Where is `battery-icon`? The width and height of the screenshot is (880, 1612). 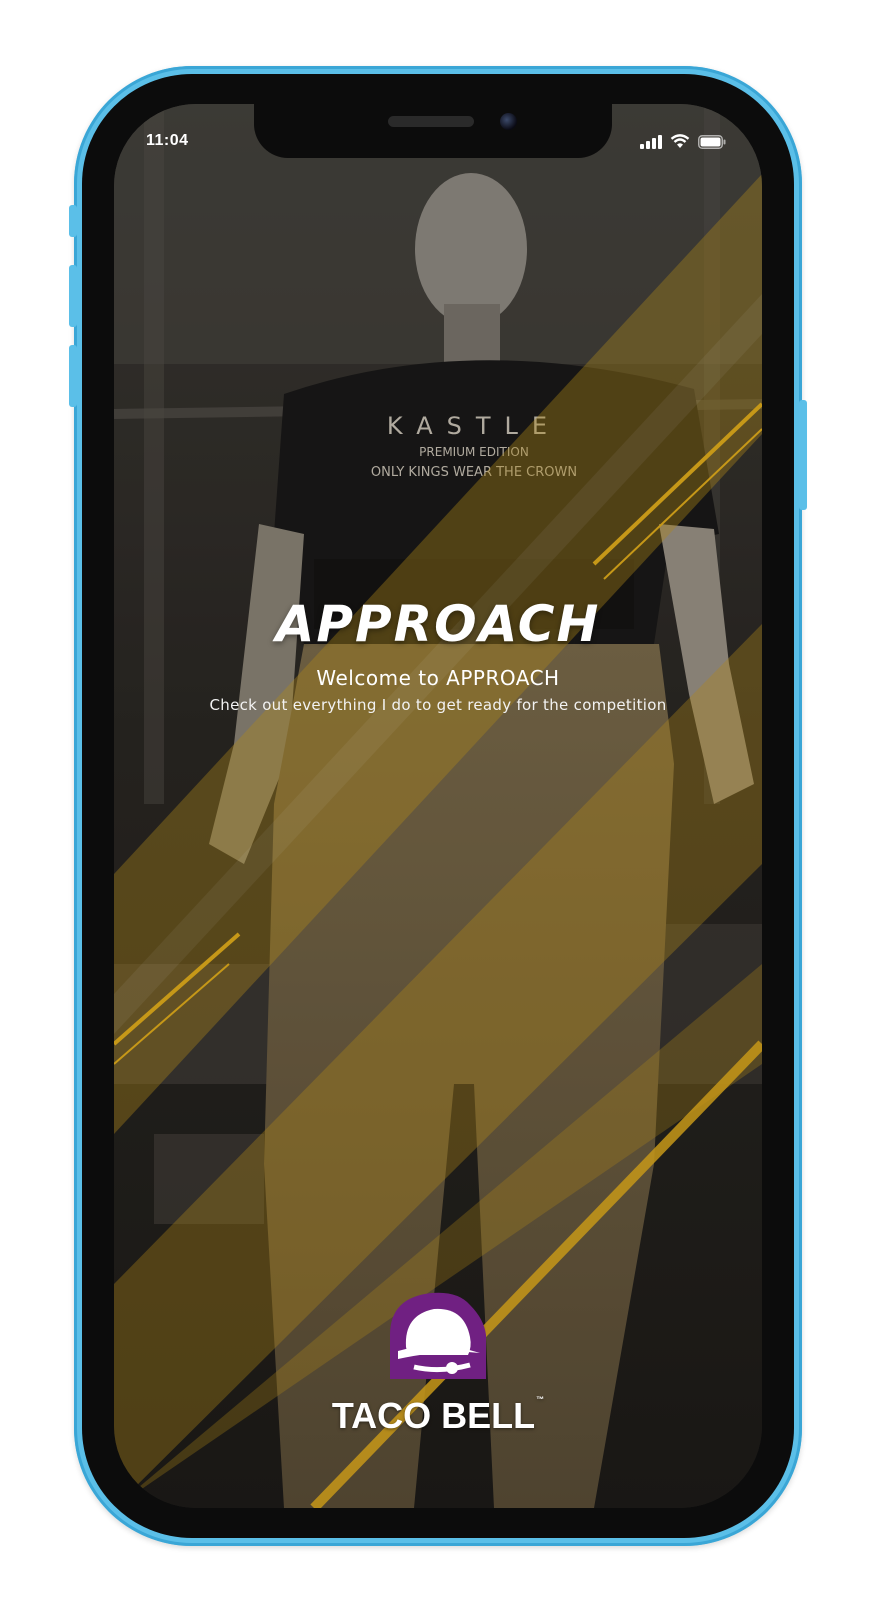
battery-icon is located at coordinates (712, 141).